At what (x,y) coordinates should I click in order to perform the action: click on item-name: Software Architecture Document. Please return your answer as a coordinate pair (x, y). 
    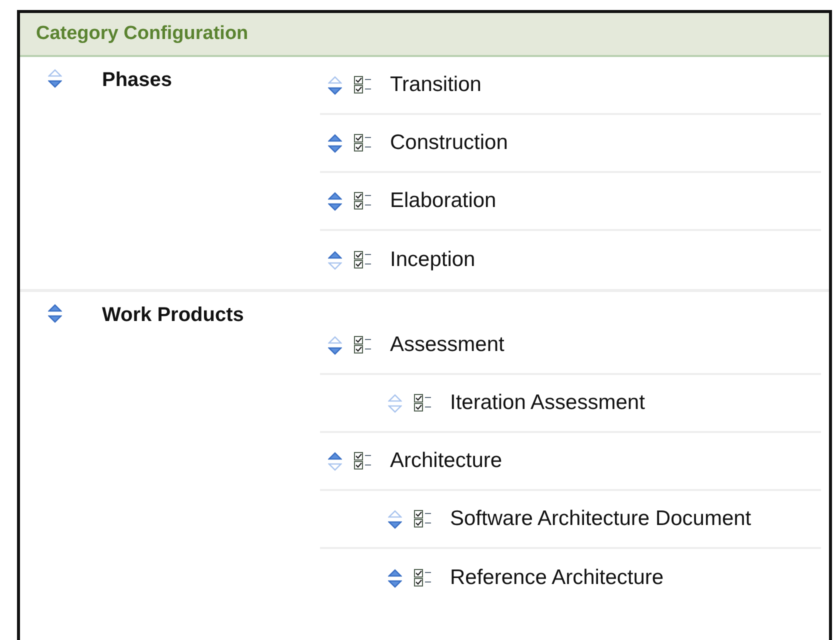
    Looking at the image, I should click on (601, 519).